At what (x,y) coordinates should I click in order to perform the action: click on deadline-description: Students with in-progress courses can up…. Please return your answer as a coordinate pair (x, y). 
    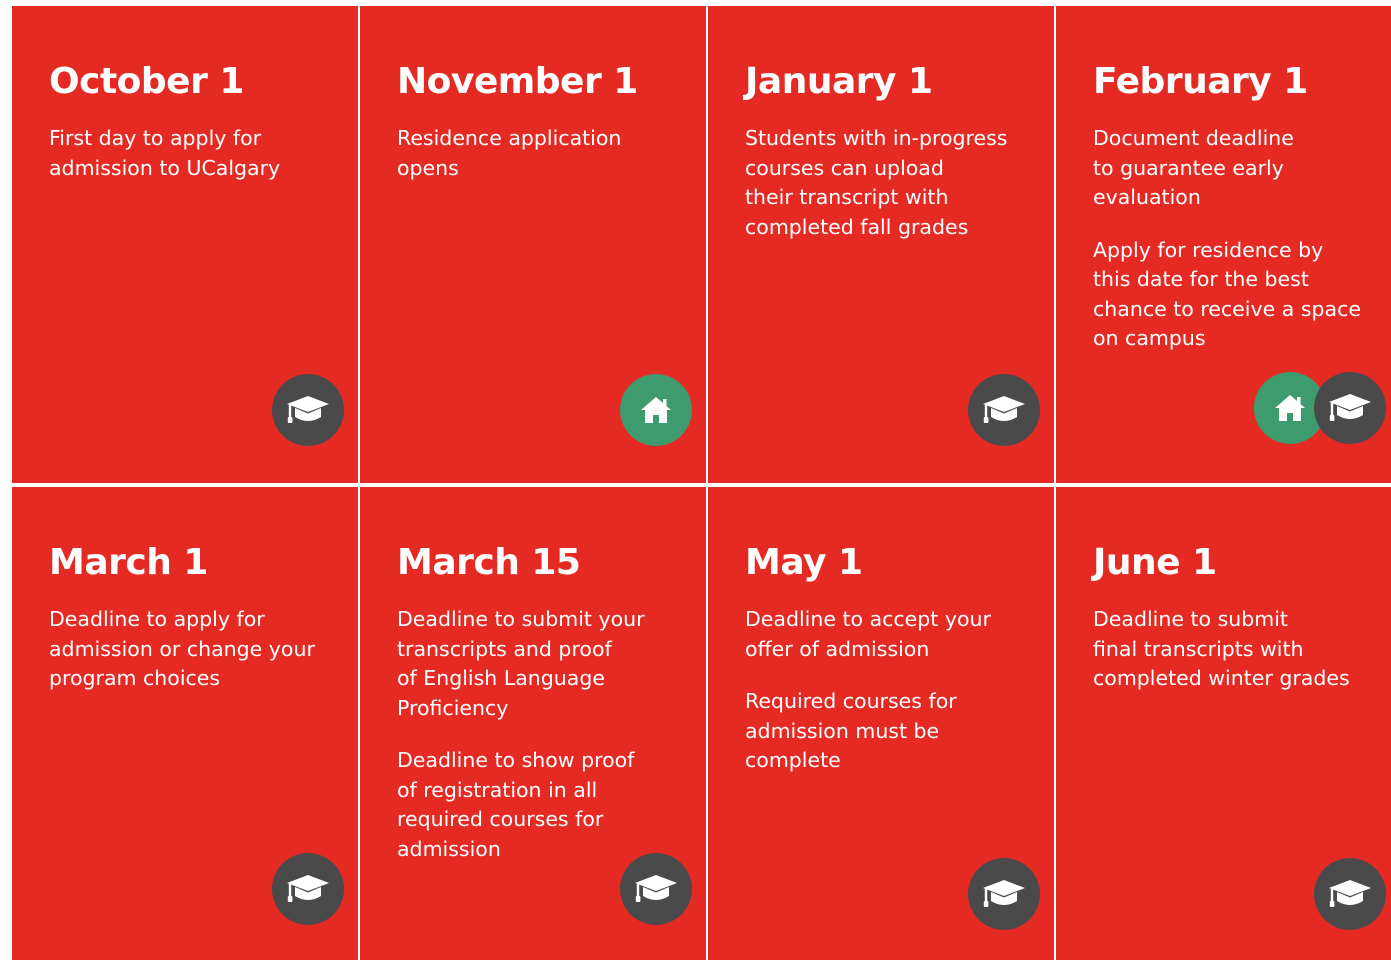
    Looking at the image, I should click on (876, 182).